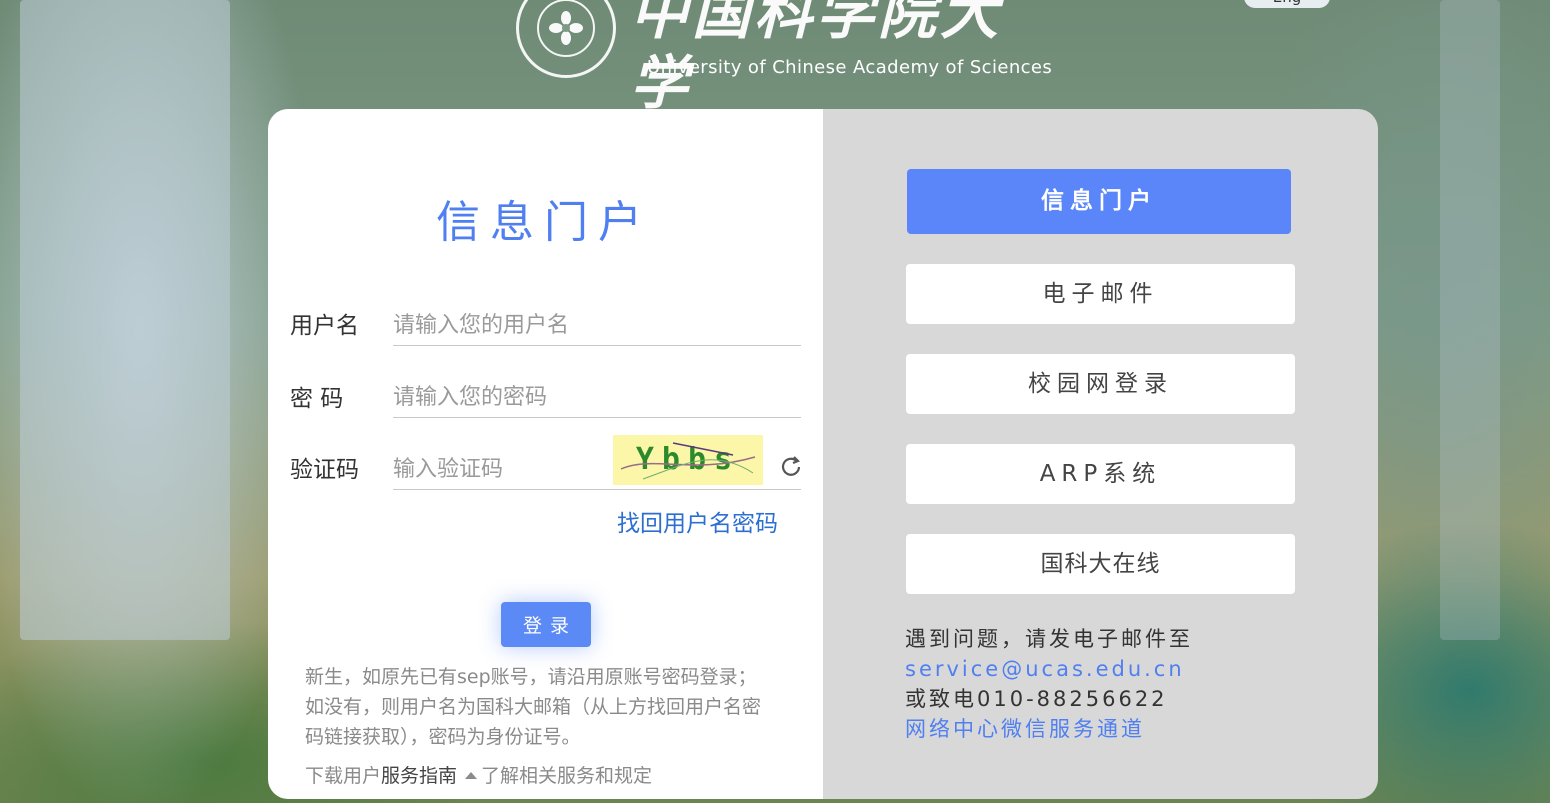  What do you see at coordinates (1036, 699) in the screenshot?
I see `support-phone: 或致电010-88256622` at bounding box center [1036, 699].